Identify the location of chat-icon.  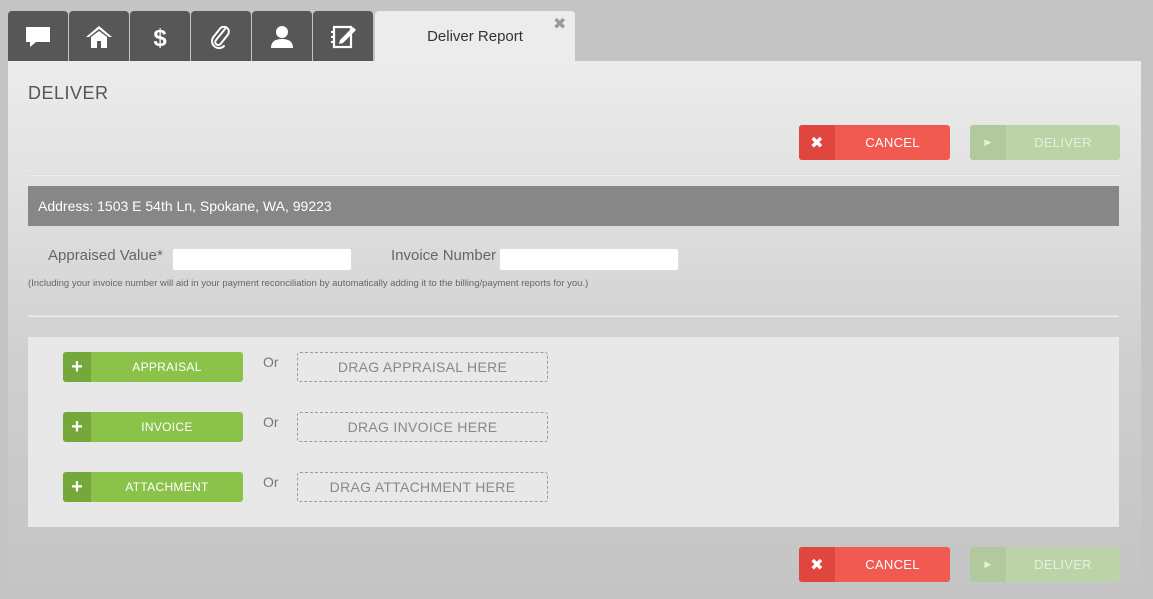
(38, 36).